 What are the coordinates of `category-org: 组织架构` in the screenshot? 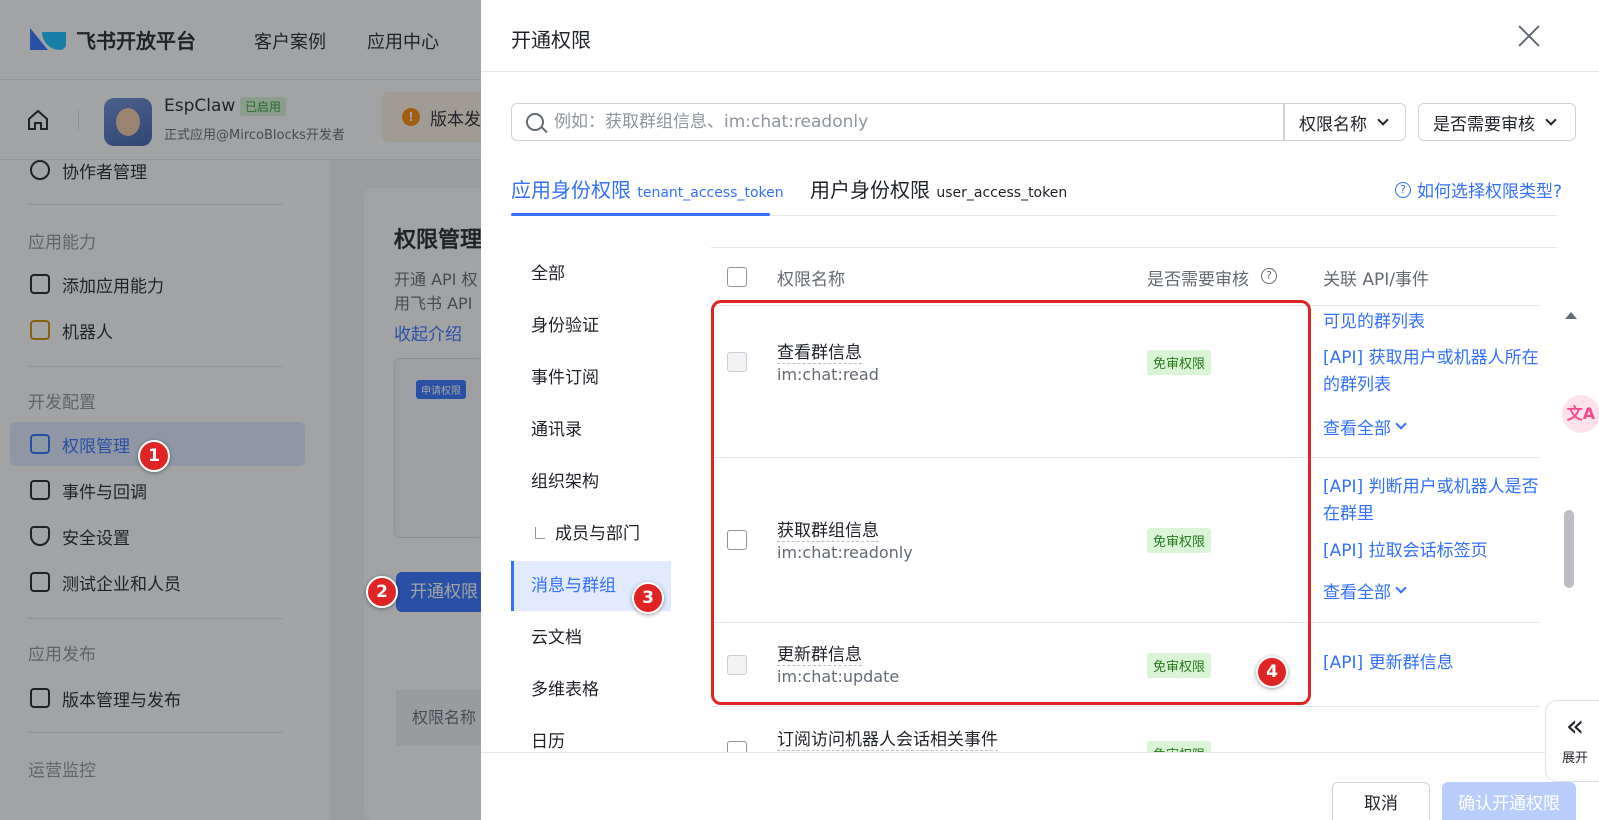 It's located at (591, 482).